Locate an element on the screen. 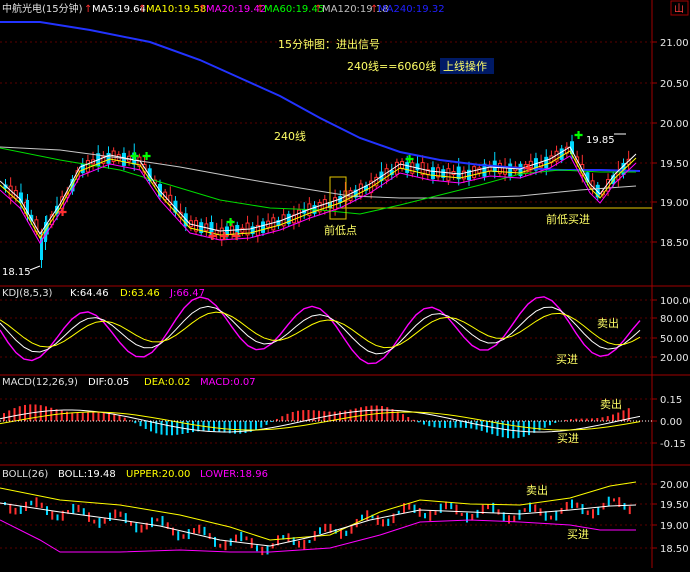 The width and height of the screenshot is (690, 572). macd-tick-label-1: 0.00 is located at coordinates (671, 422).